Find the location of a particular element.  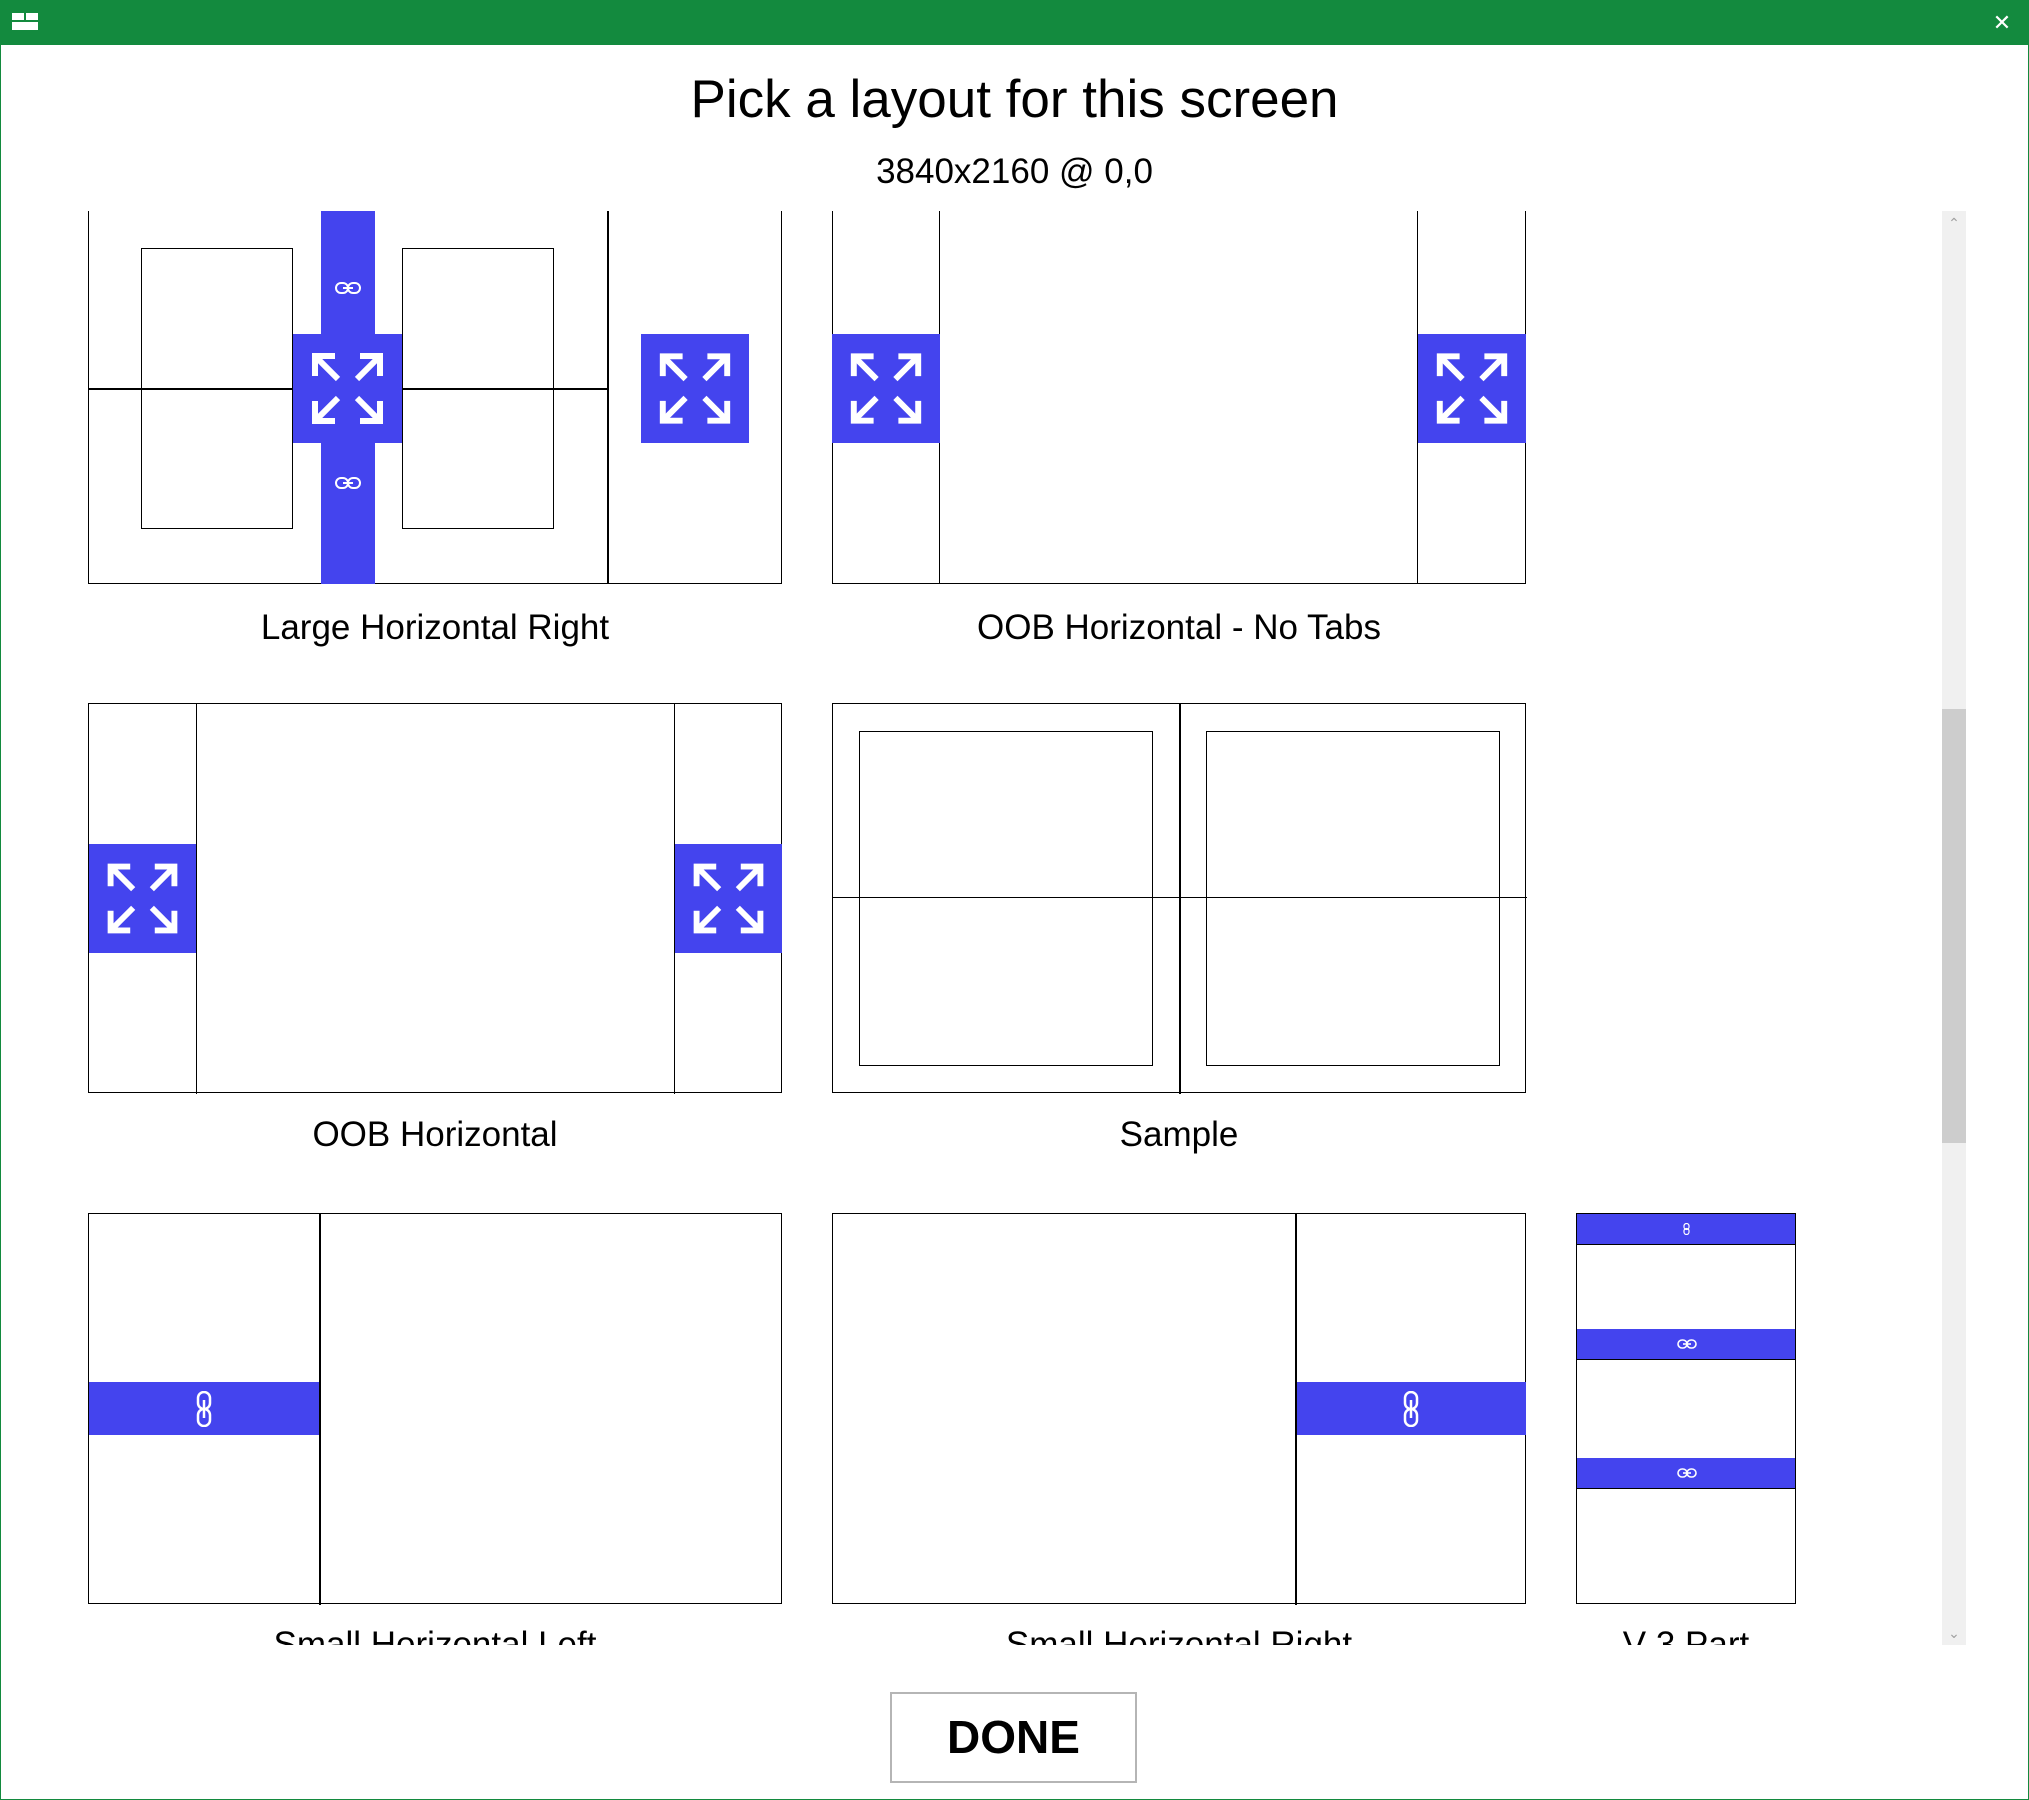

page-title: Pick a layout for this screen is located at coordinates (1014, 99).